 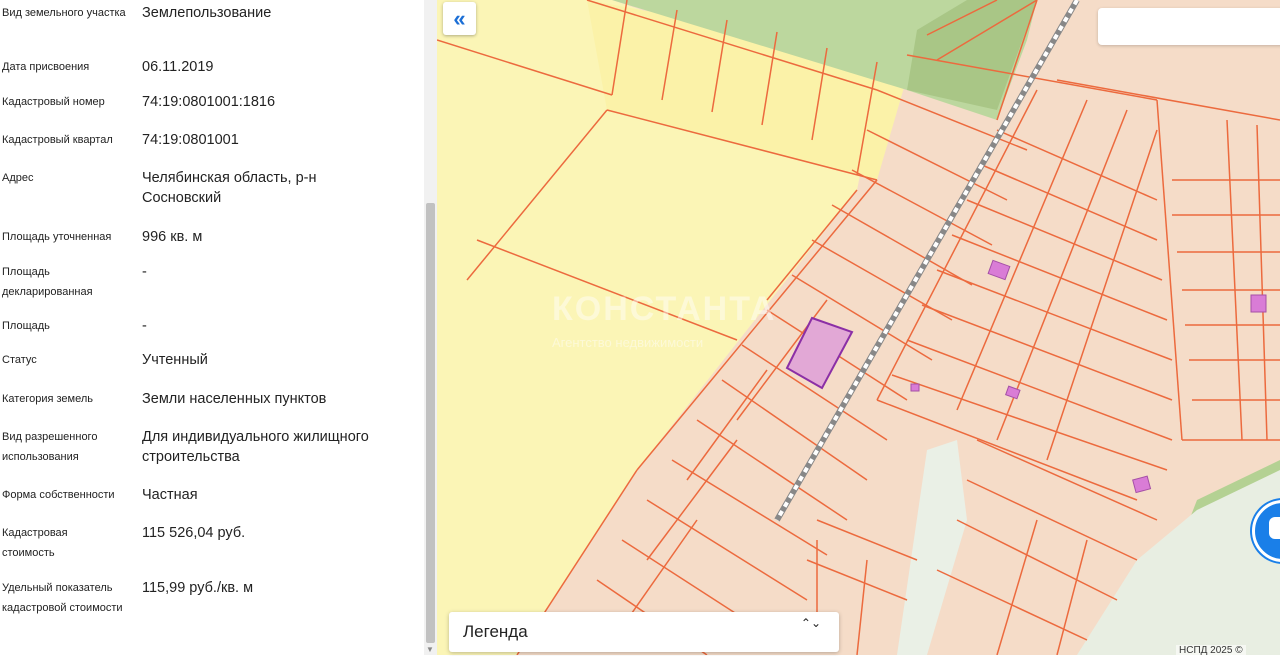 I want to click on info-value: Челябинская область, р-н Сосновский, so click(x=229, y=188).